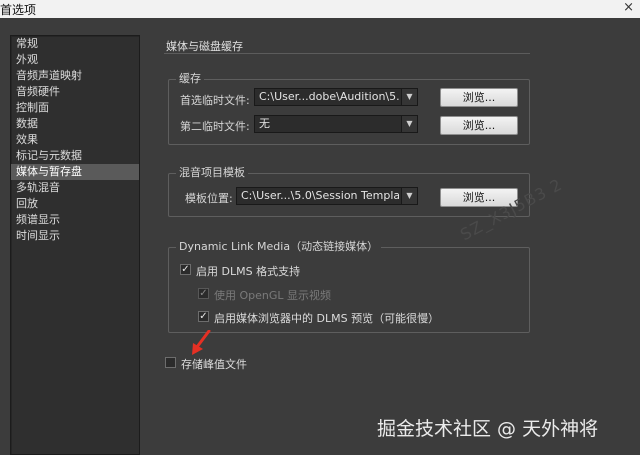 The image size is (640, 455). What do you see at coordinates (75, 92) in the screenshot?
I see `sidebar-item-audio-hardware: 音频硬件` at bounding box center [75, 92].